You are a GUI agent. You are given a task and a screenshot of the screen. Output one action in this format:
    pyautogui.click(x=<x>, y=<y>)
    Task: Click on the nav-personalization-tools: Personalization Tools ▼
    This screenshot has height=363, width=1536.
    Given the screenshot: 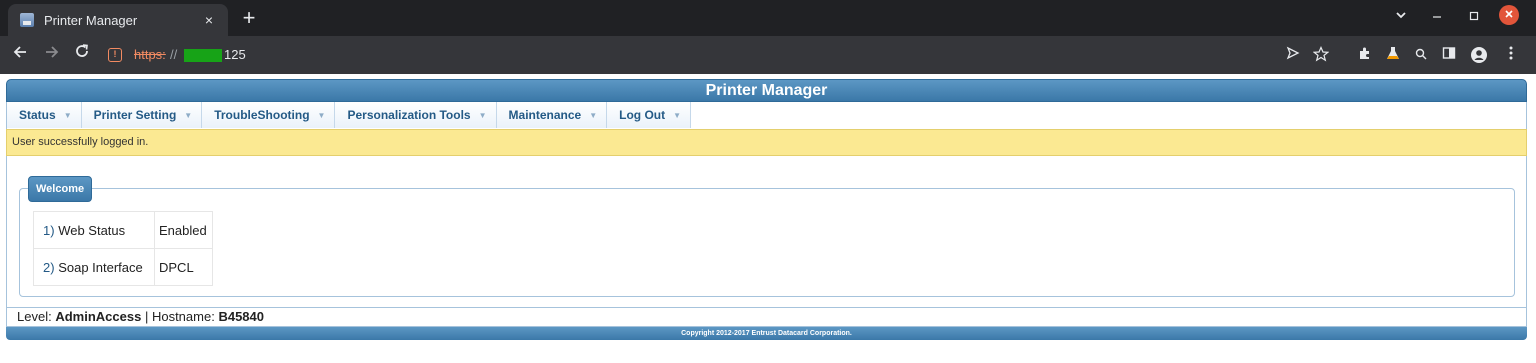 What is the action you would take?
    pyautogui.click(x=416, y=115)
    